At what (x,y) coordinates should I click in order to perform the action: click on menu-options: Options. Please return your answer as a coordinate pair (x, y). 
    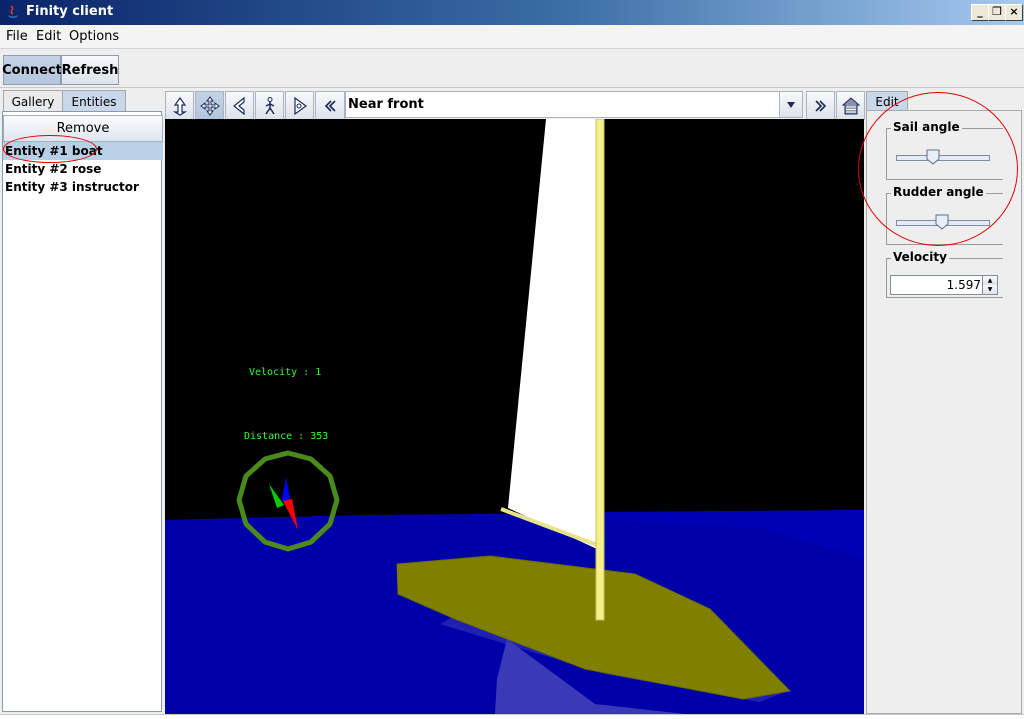
    Looking at the image, I should click on (94, 36).